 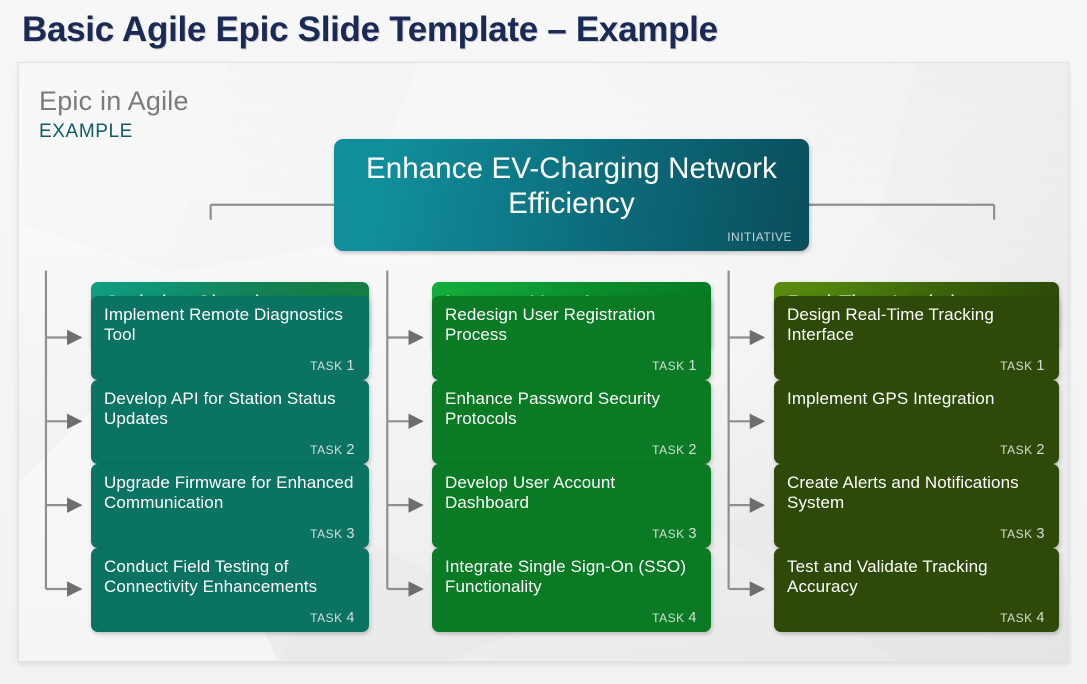 I want to click on task-badge-number-2-3: 3, so click(x=692, y=534).